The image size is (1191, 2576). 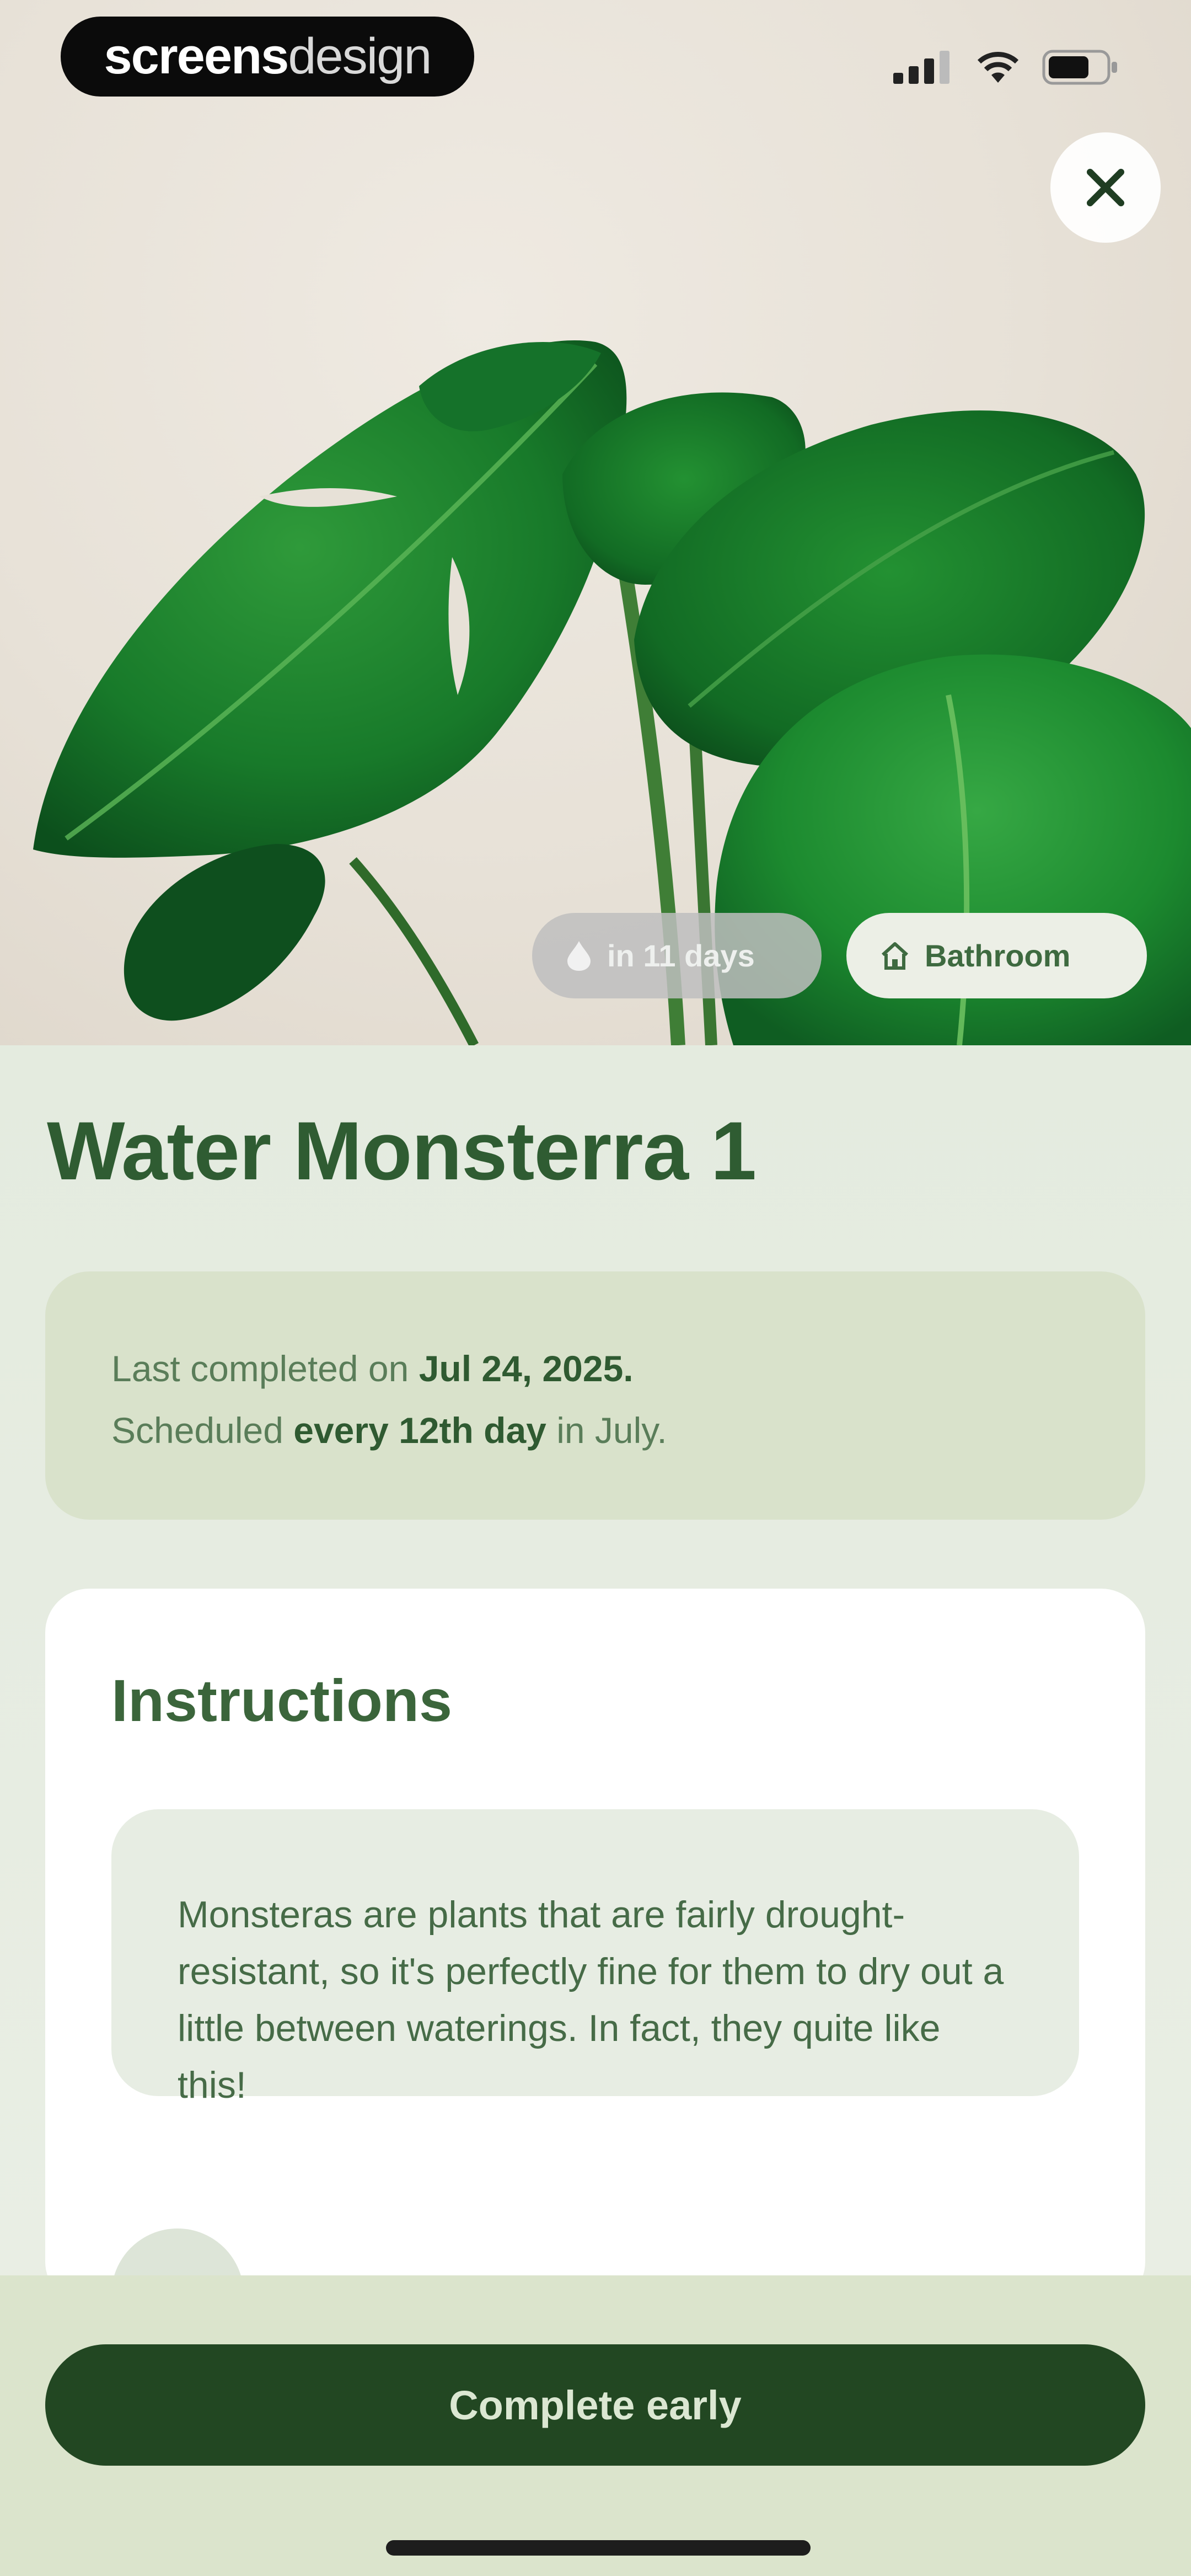 I want to click on schedule-frequency-line: Scheduled every 12th day in July., so click(x=389, y=1430).